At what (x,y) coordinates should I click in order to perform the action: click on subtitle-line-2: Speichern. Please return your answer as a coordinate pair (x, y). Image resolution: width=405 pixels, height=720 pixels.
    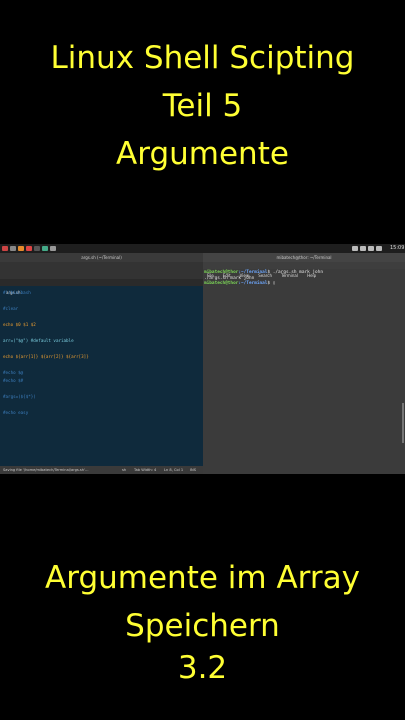
    Looking at the image, I should click on (202, 626).